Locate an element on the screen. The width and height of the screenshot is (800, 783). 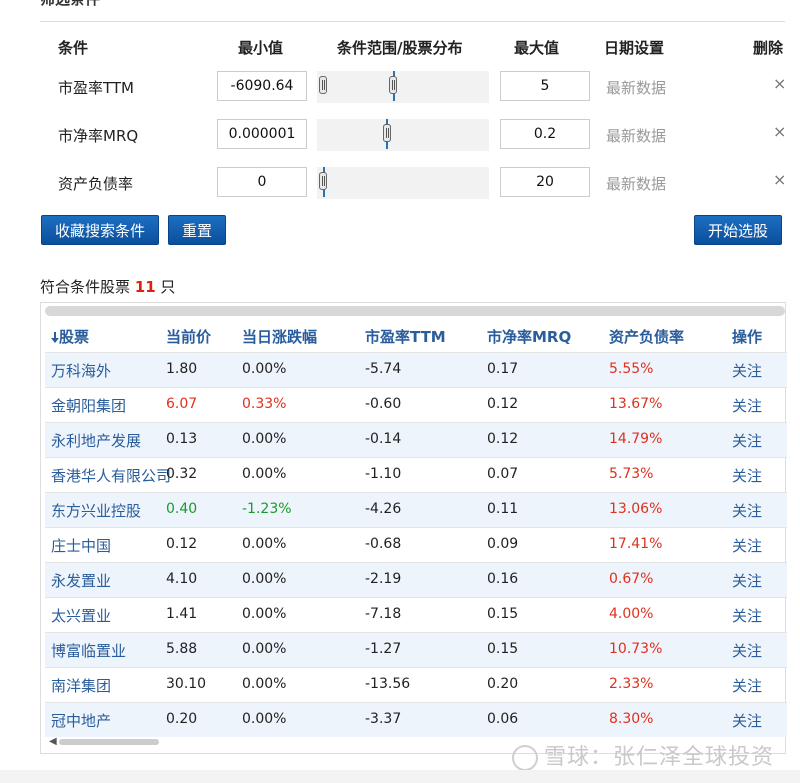
horizontal-scrollbar is located at coordinates (415, 311).